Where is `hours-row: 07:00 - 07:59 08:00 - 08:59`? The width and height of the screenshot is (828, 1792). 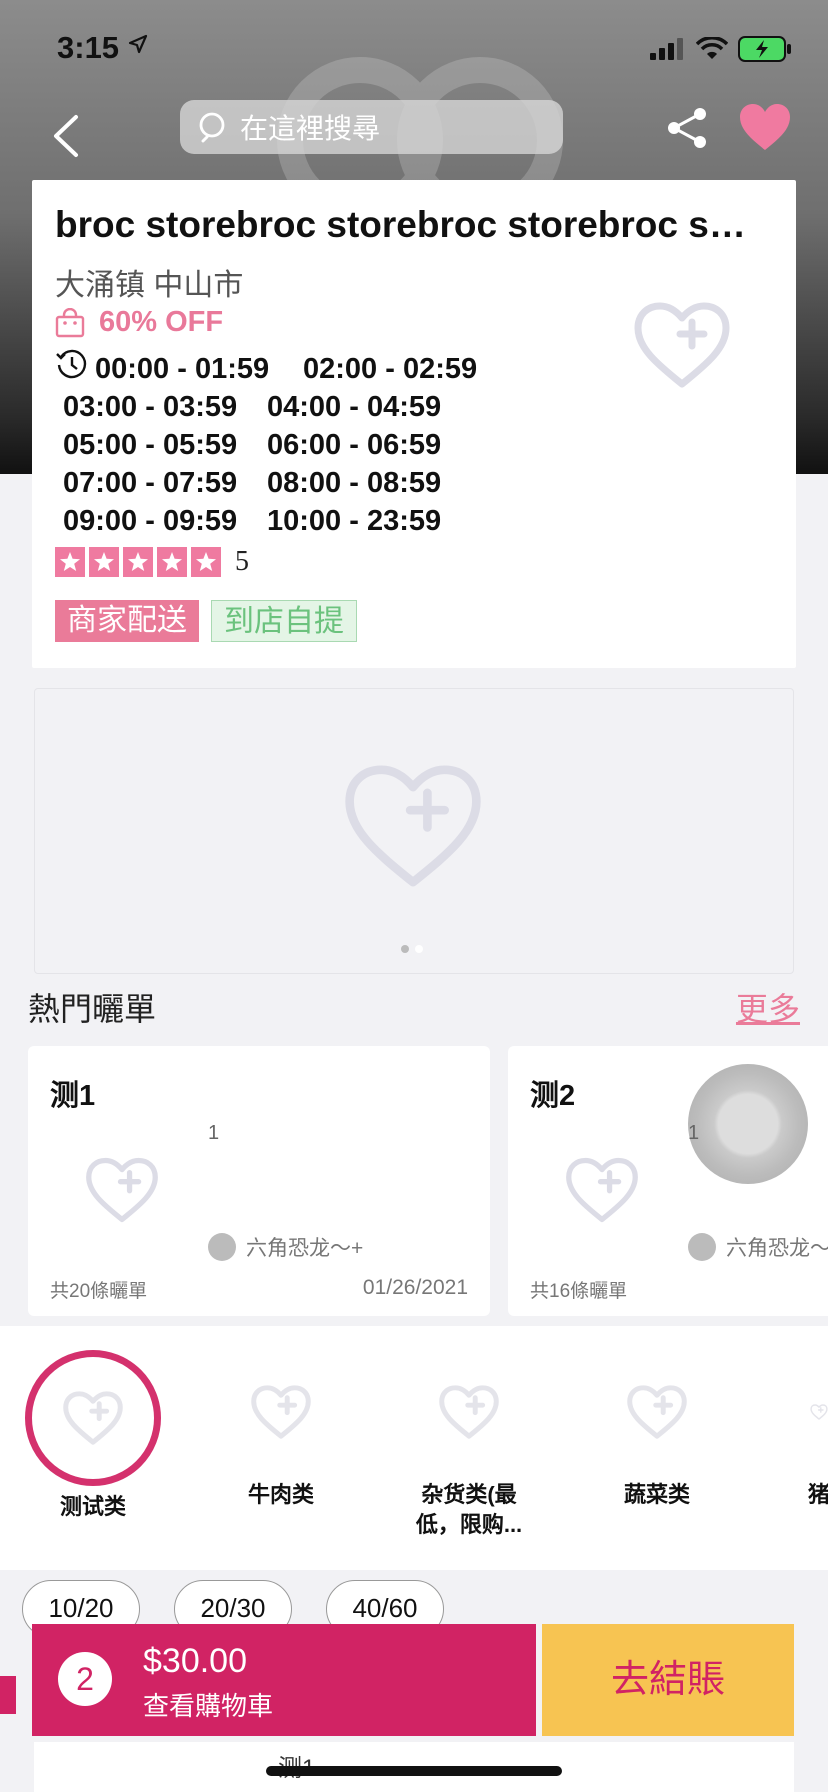 hours-row: 07:00 - 07:59 08:00 - 08:59 is located at coordinates (281, 483).